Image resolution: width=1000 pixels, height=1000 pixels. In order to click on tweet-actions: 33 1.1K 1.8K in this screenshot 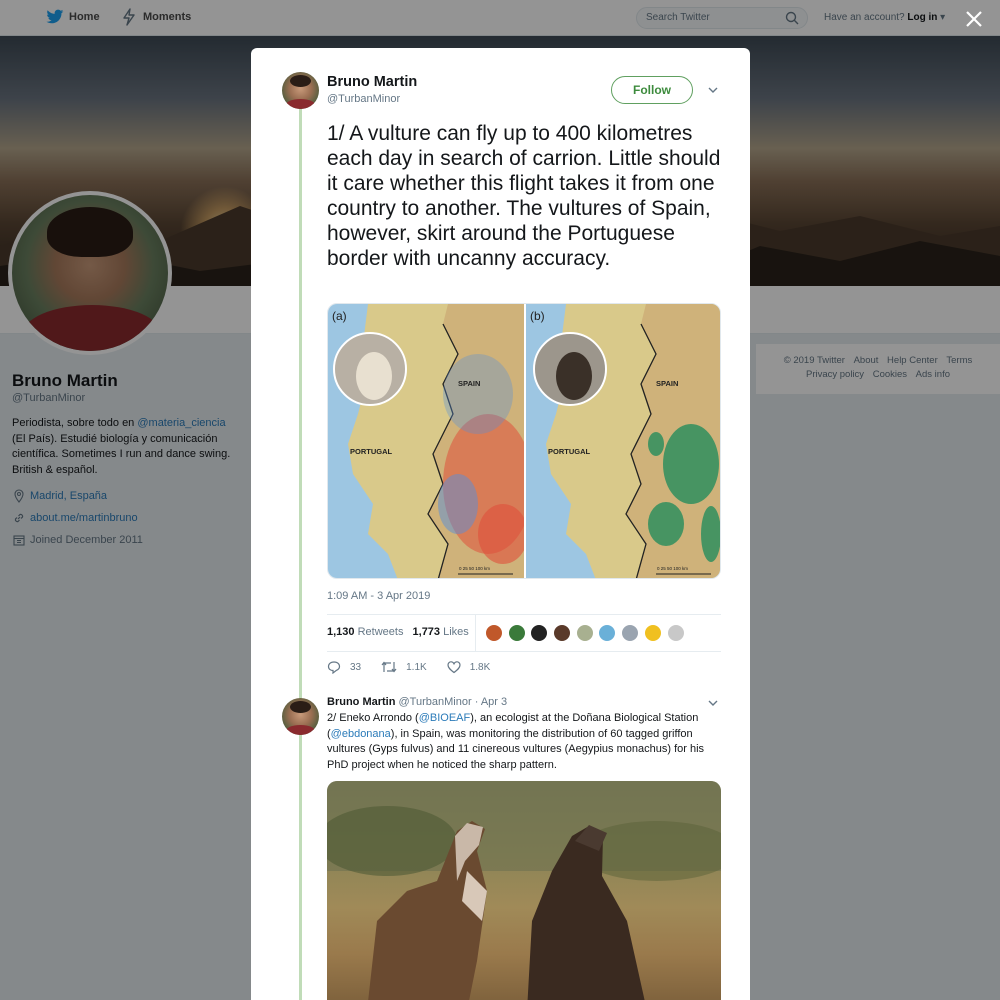, I will do `click(418, 667)`.